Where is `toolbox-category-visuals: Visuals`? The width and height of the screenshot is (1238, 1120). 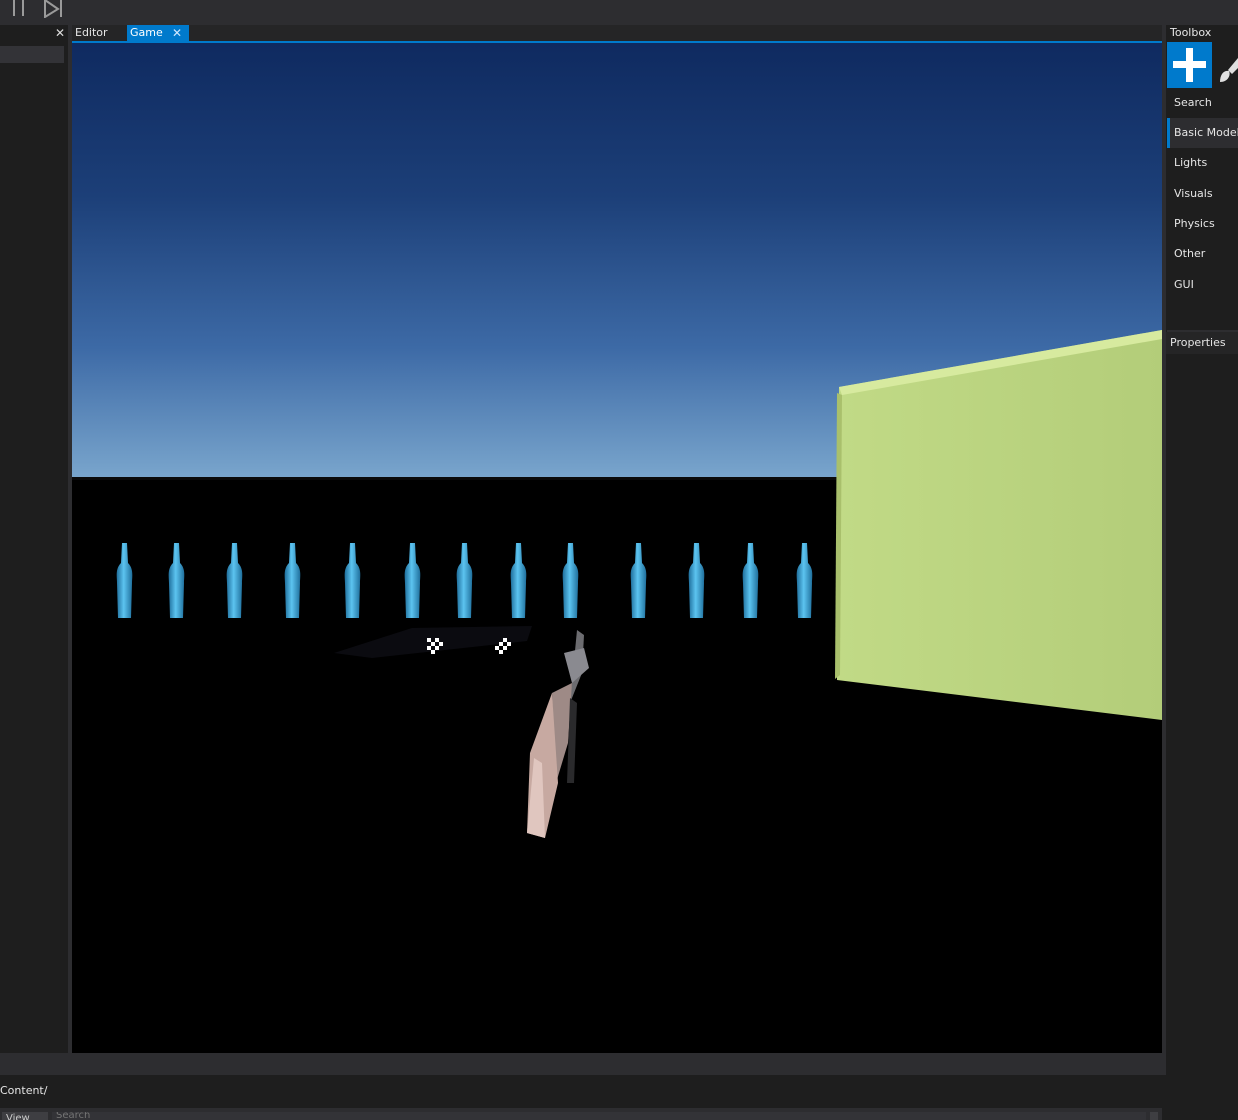
toolbox-category-visuals: Visuals is located at coordinates (1202, 194).